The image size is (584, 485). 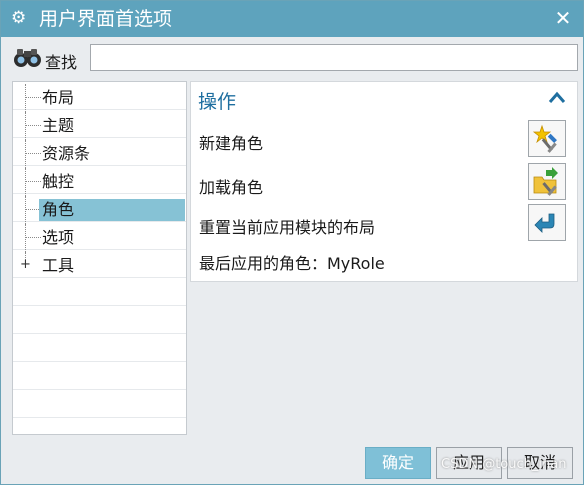 I want to click on tree-item-touch: 触控, so click(x=99, y=182).